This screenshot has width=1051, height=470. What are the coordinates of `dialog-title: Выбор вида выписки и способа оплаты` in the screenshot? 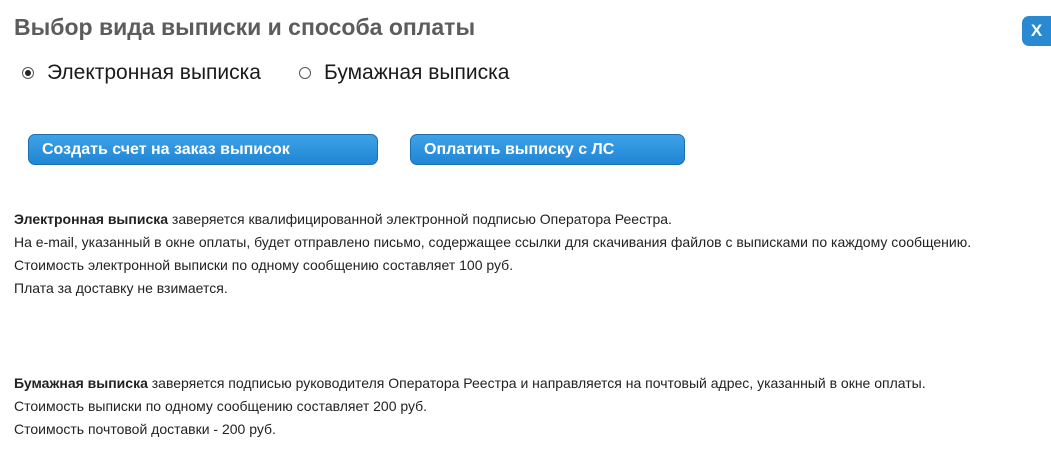 It's located at (245, 27).